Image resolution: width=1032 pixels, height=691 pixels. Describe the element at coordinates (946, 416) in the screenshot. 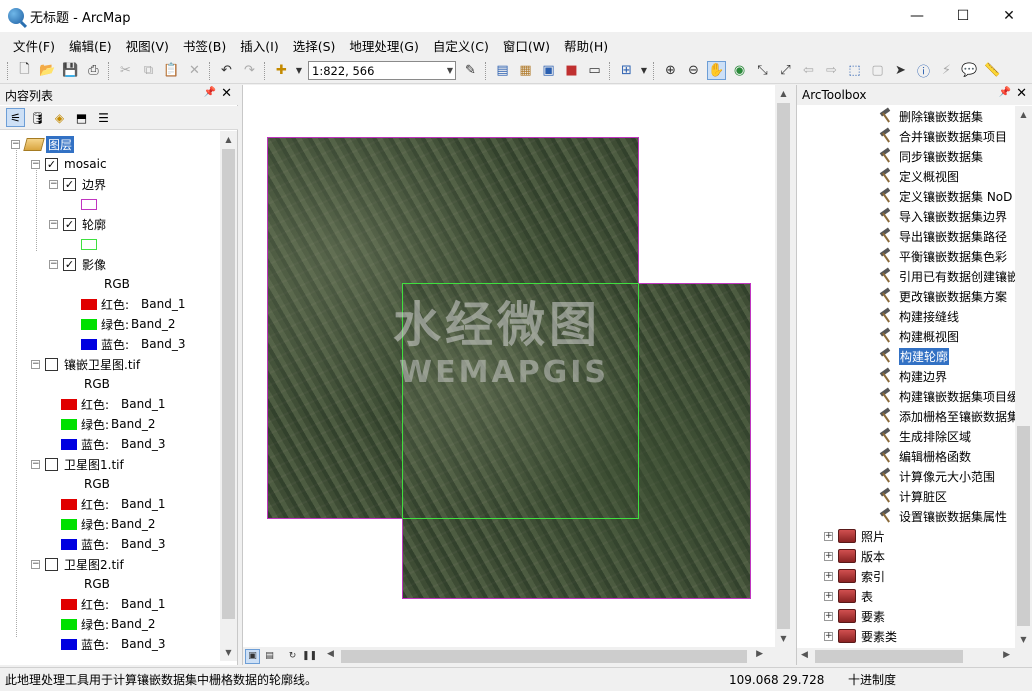

I see `tool-item: 添加栅格至镶嵌数据集` at that location.